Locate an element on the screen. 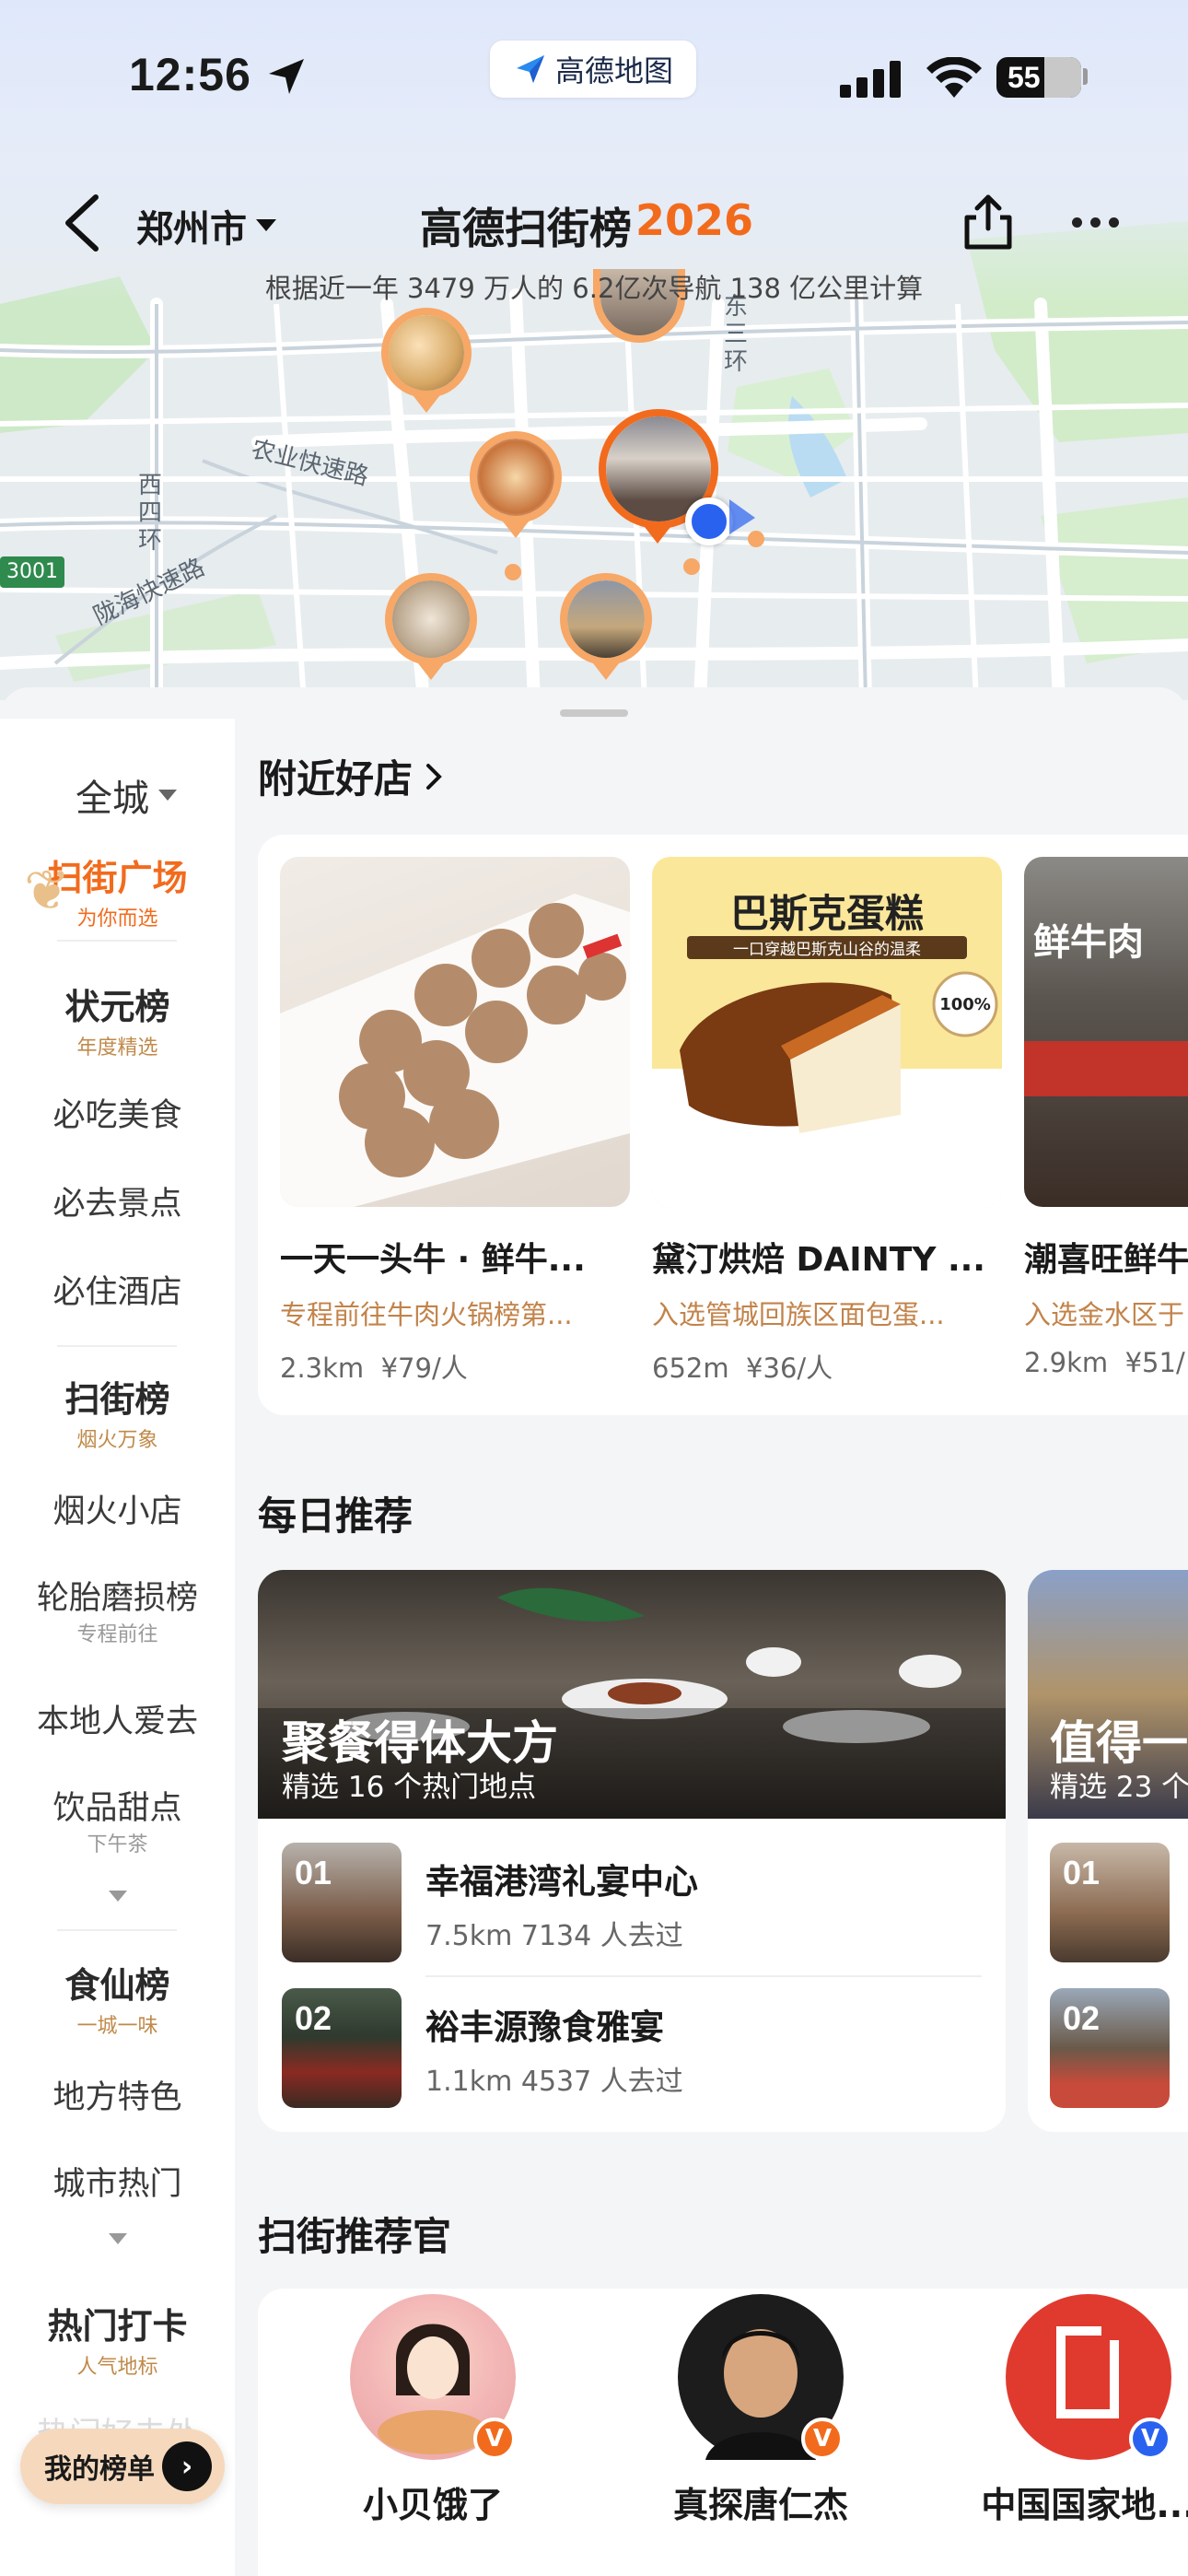  recommender-name: 小贝饿了 is located at coordinates (432, 2505).